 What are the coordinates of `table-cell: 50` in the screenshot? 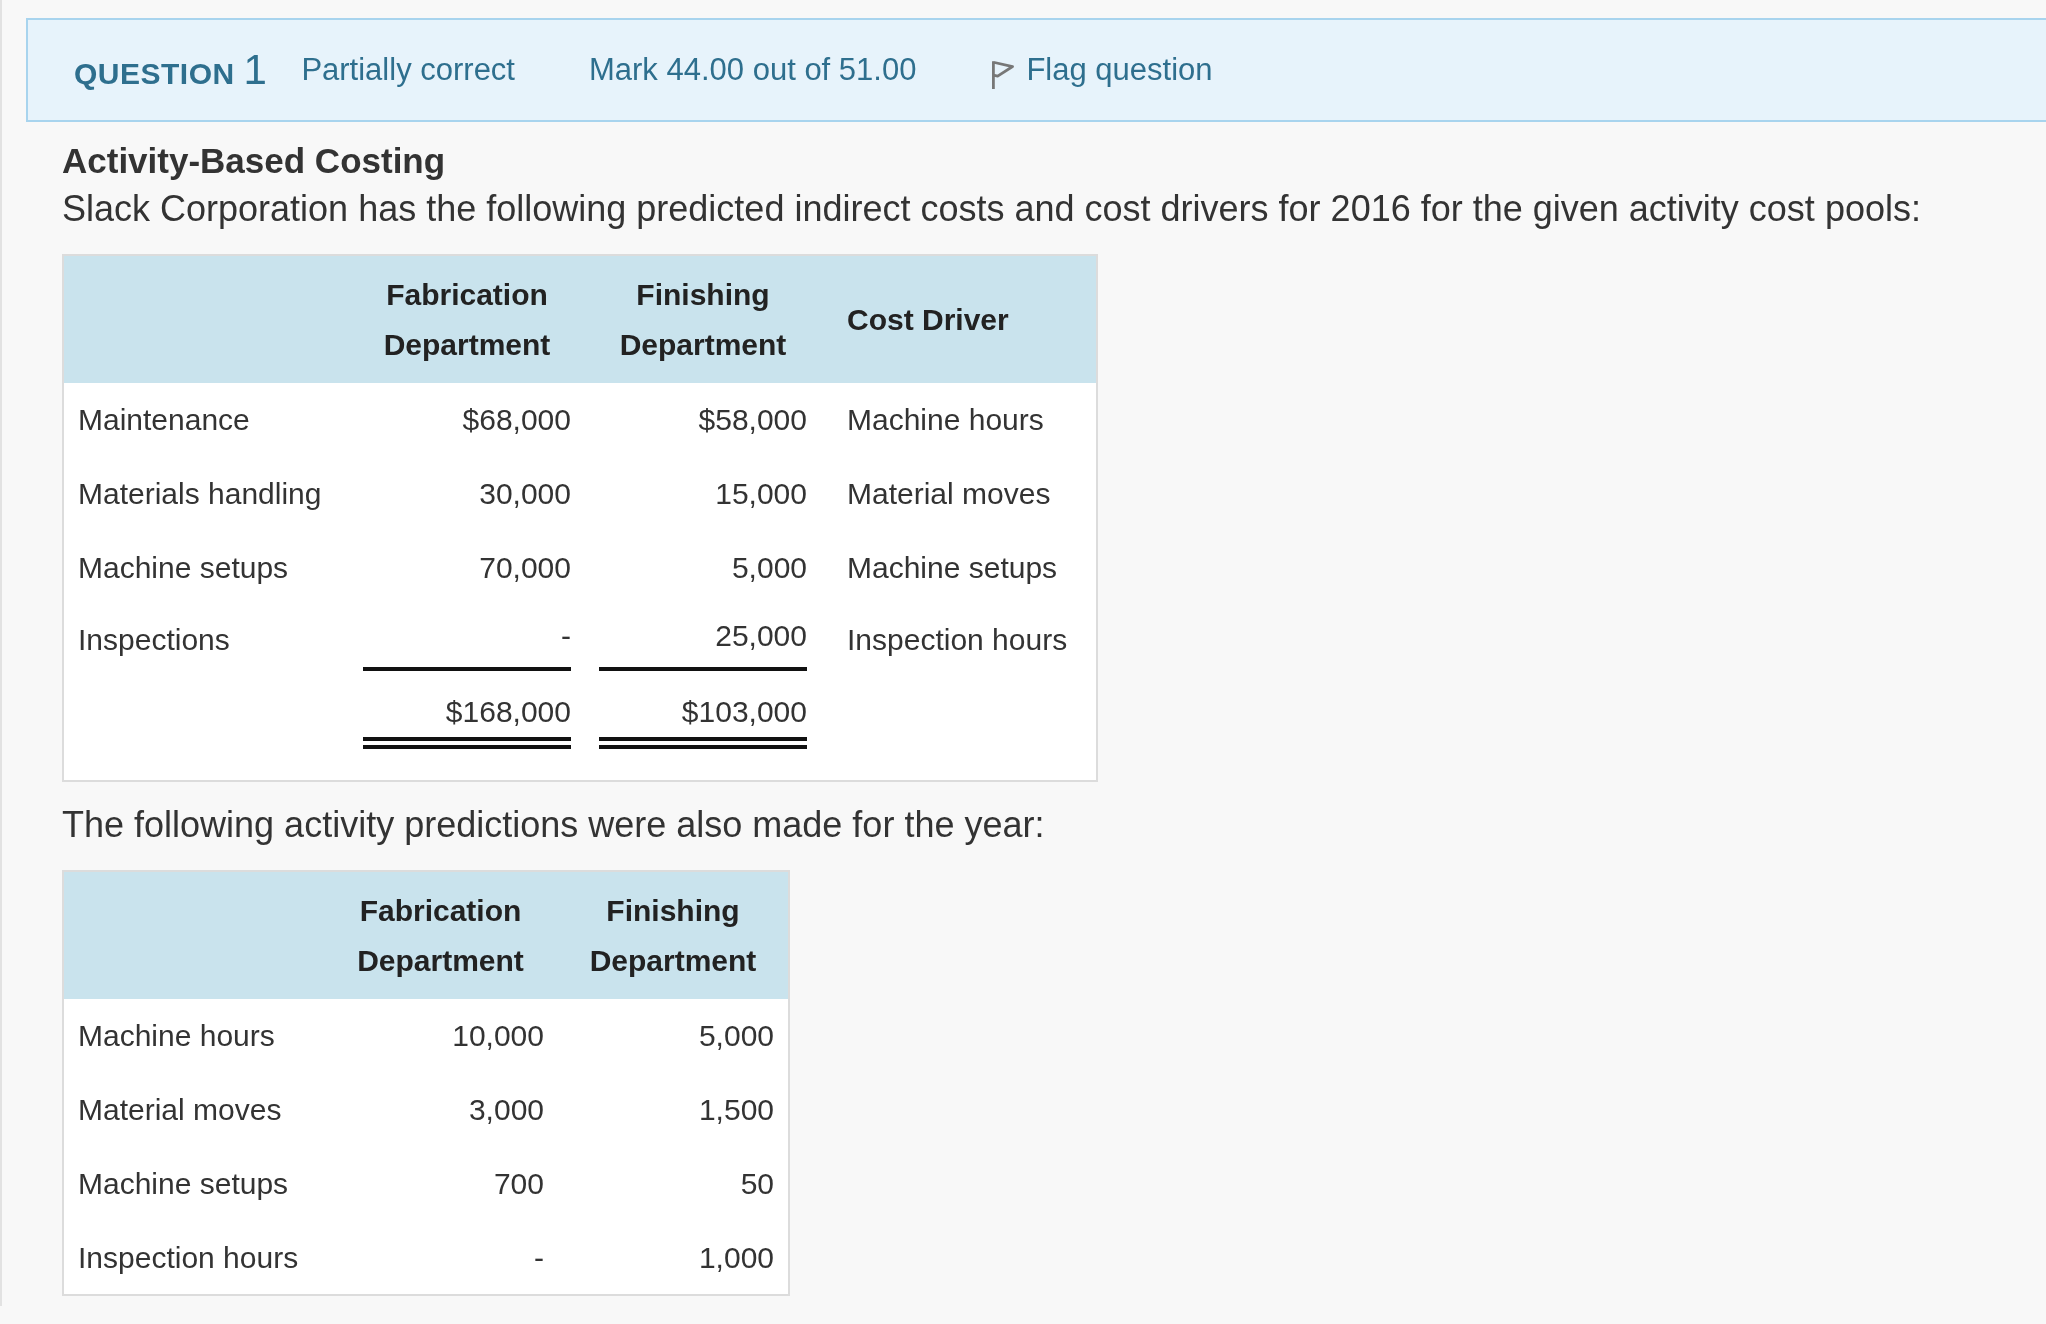 It's located at (673, 1184).